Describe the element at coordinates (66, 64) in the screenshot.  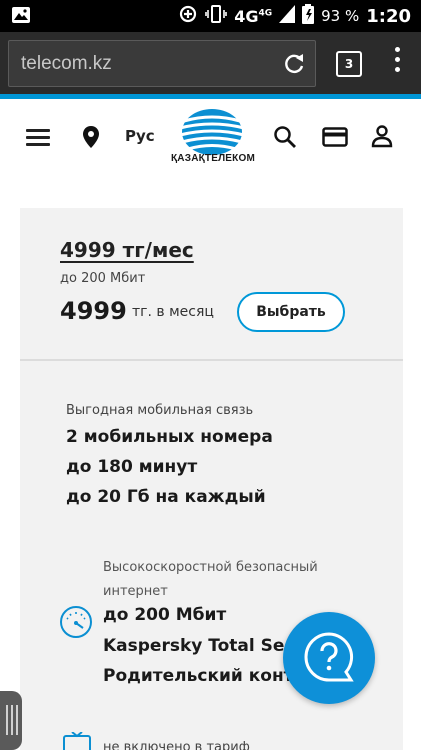
I see `url-text: telecom.kz` at that location.